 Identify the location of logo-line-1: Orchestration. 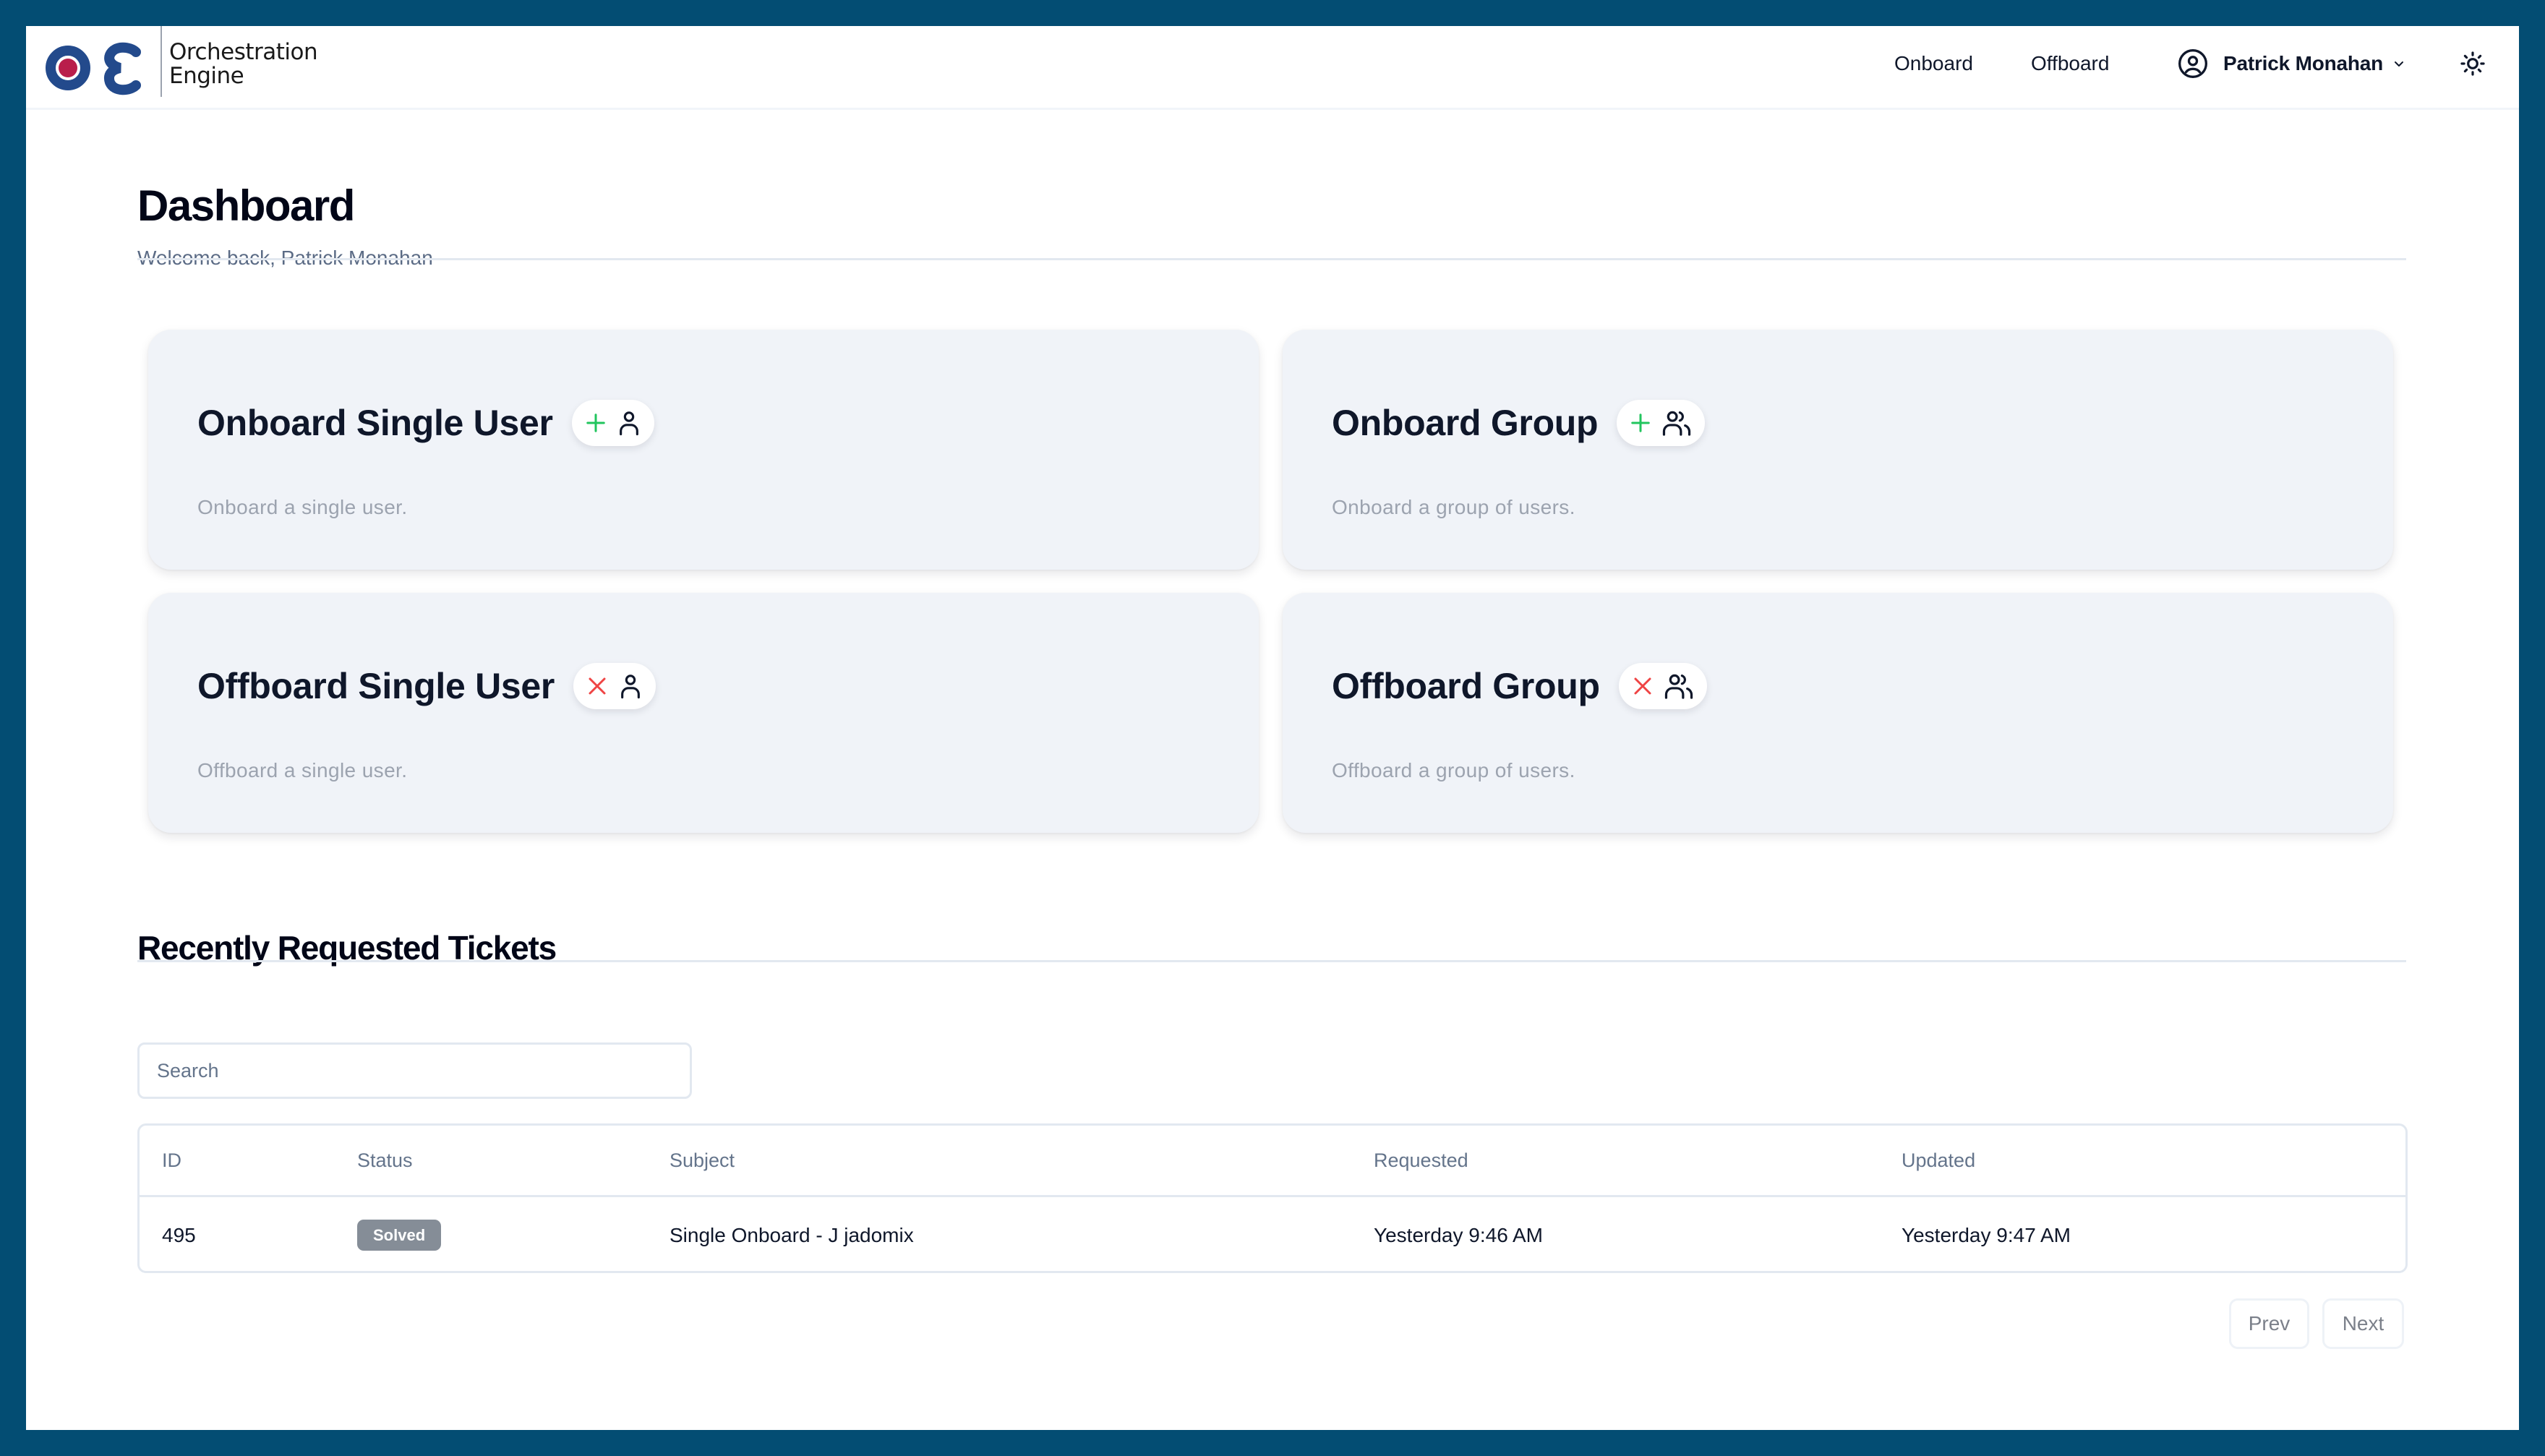
(243, 52).